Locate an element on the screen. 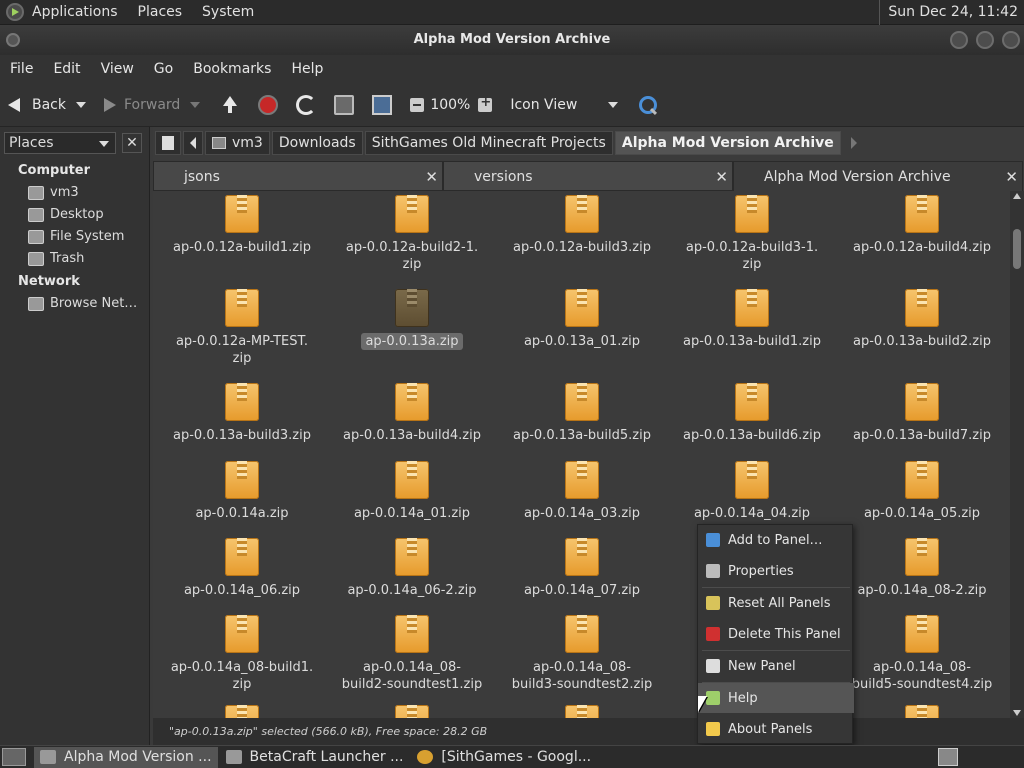  tab-jsons: jsons ✕ is located at coordinates (298, 176).